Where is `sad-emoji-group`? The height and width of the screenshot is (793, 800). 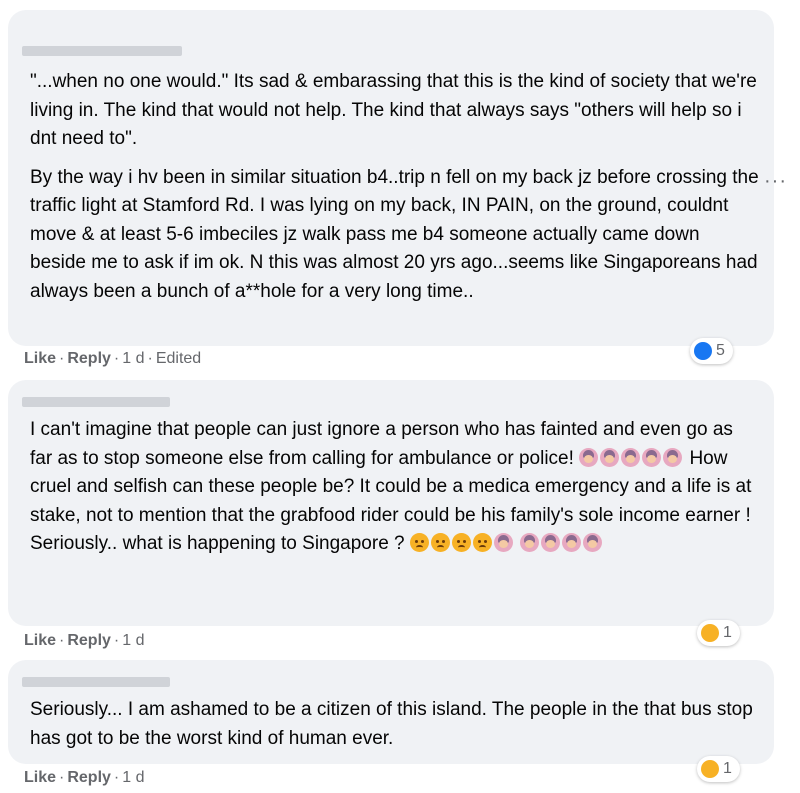
sad-emoji-group is located at coordinates (462, 543).